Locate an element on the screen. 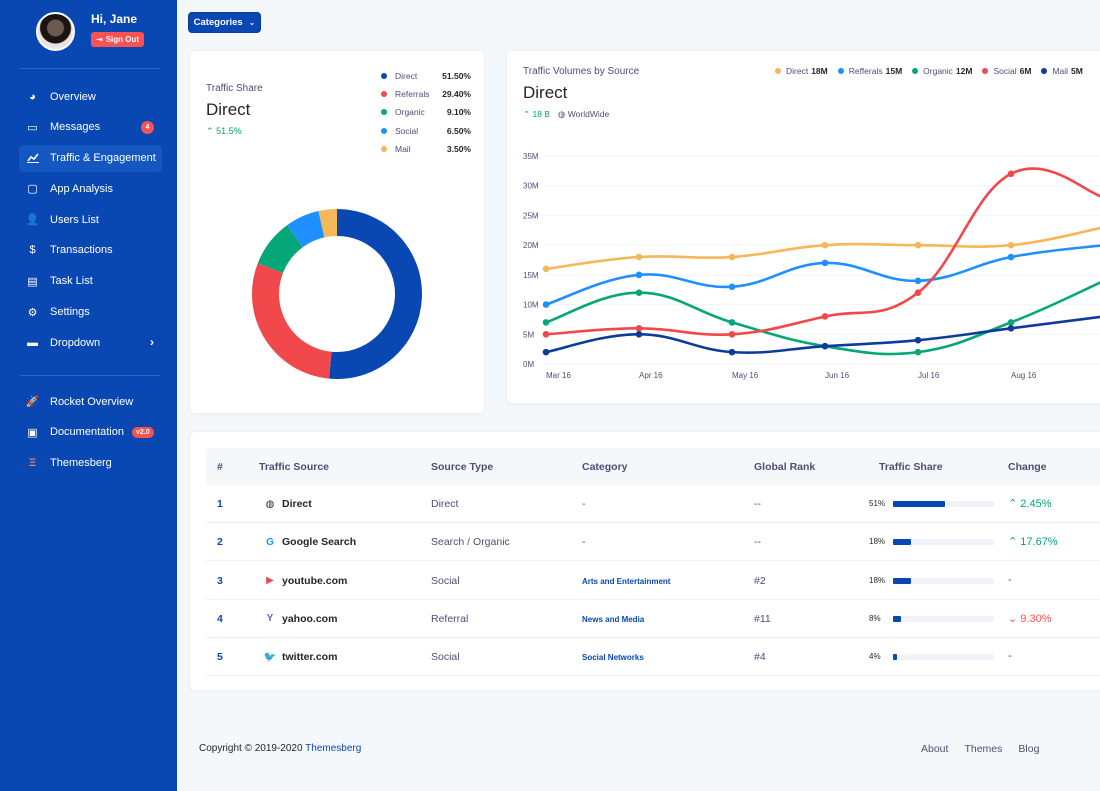 This screenshot has height=791, width=1100. sidebar-item-documentation: ▣ Documentation v2.0 is located at coordinates (90, 432).